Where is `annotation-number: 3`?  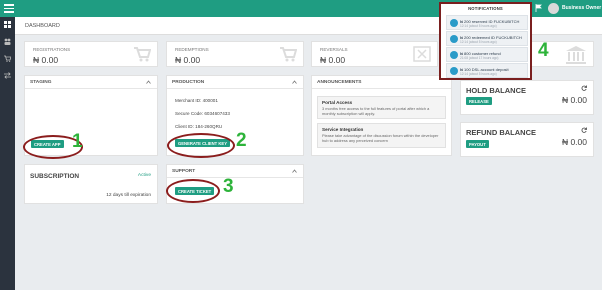
annotation-number: 3 is located at coordinates (228, 186).